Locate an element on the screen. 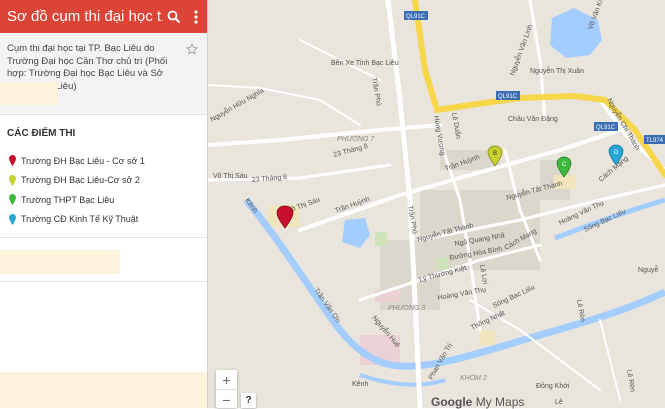 This screenshot has width=665, height=409. map-label: Kênh is located at coordinates (360, 384).